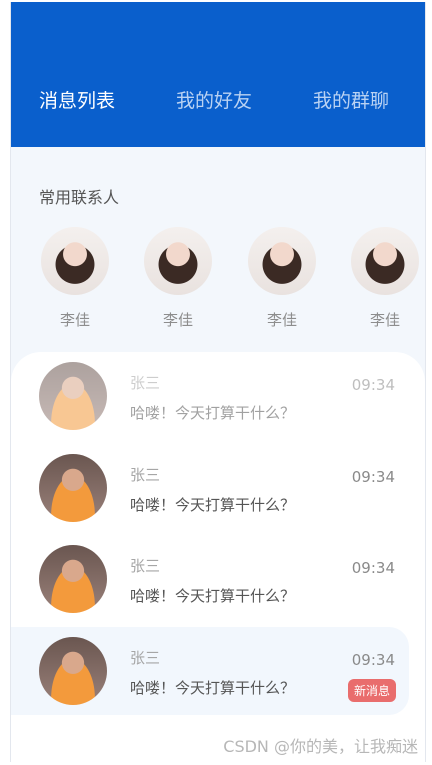  What do you see at coordinates (371, 690) in the screenshot?
I see `new-message-badge: 新消息` at bounding box center [371, 690].